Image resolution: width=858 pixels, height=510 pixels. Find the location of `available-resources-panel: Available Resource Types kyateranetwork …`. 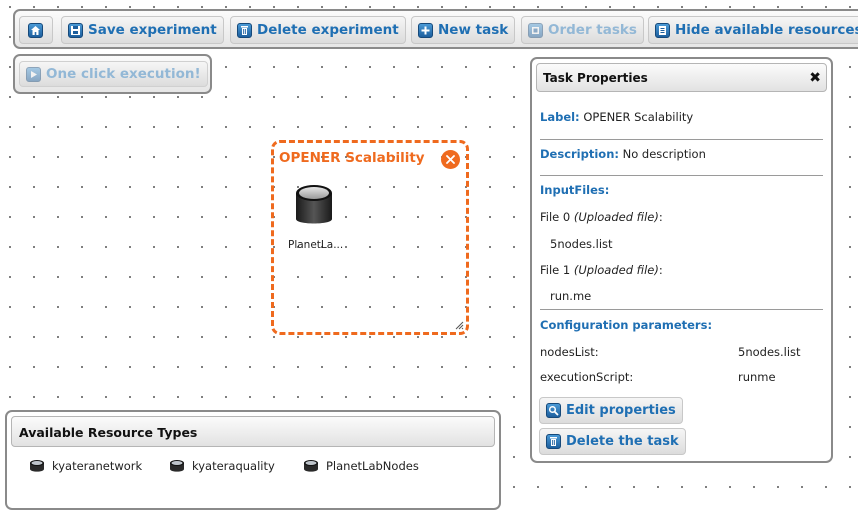

available-resources-panel: Available Resource Types kyateranetwork … is located at coordinates (253, 460).